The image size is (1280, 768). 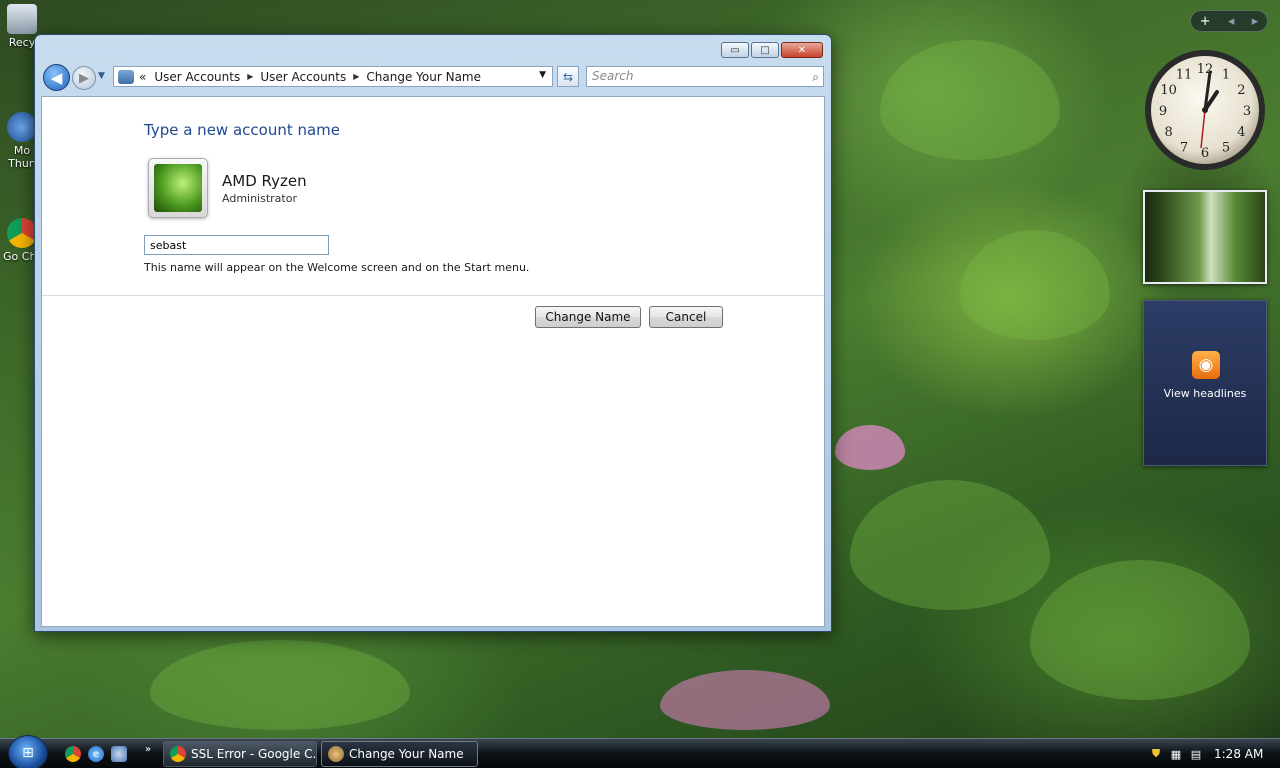 I want to click on breadcrumb-item-change-your-name: Change Your Name, so click(x=423, y=77).